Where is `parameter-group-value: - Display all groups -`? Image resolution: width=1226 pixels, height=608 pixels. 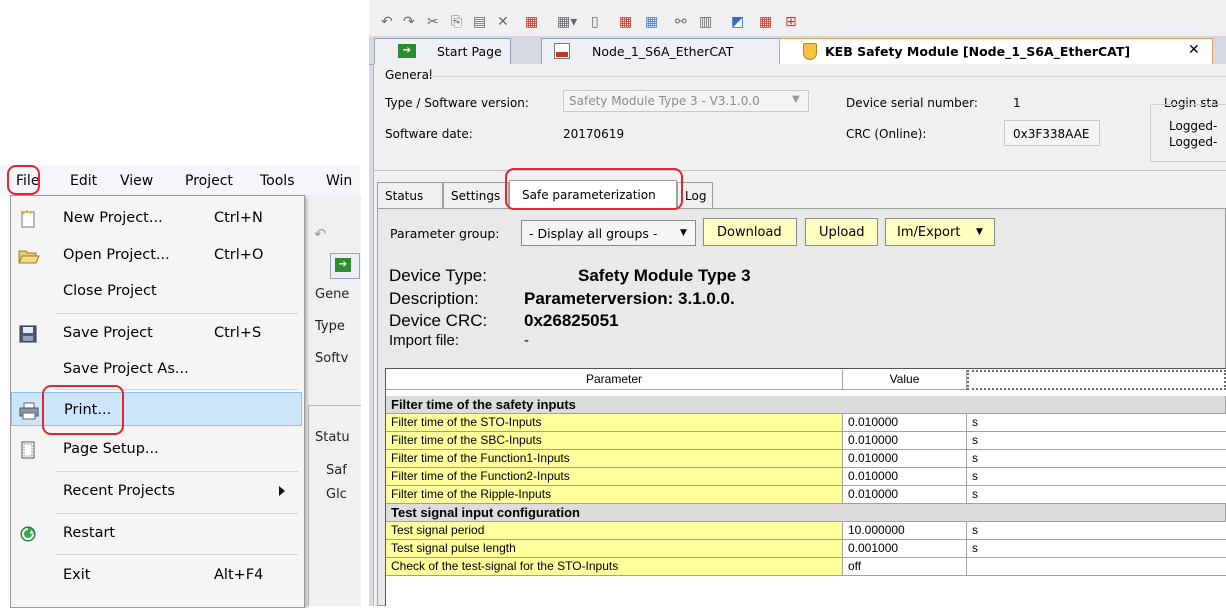
parameter-group-value: - Display all groups - is located at coordinates (593, 233).